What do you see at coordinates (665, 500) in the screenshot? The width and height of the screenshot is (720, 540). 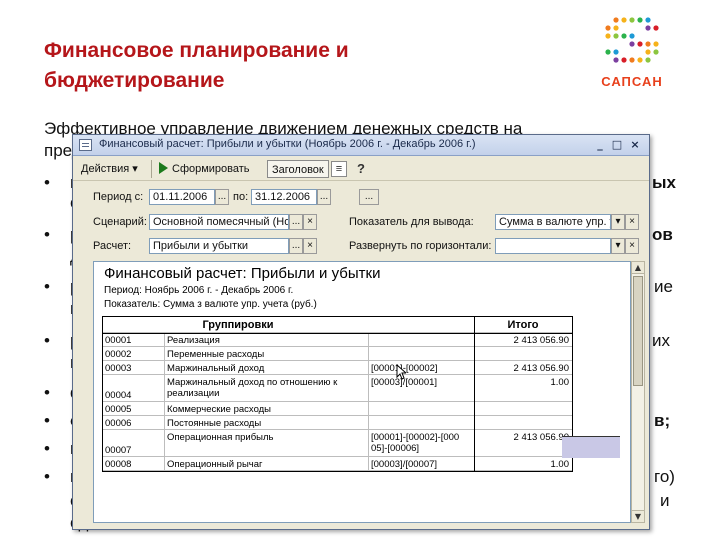 I see `text-peek: и` at bounding box center [665, 500].